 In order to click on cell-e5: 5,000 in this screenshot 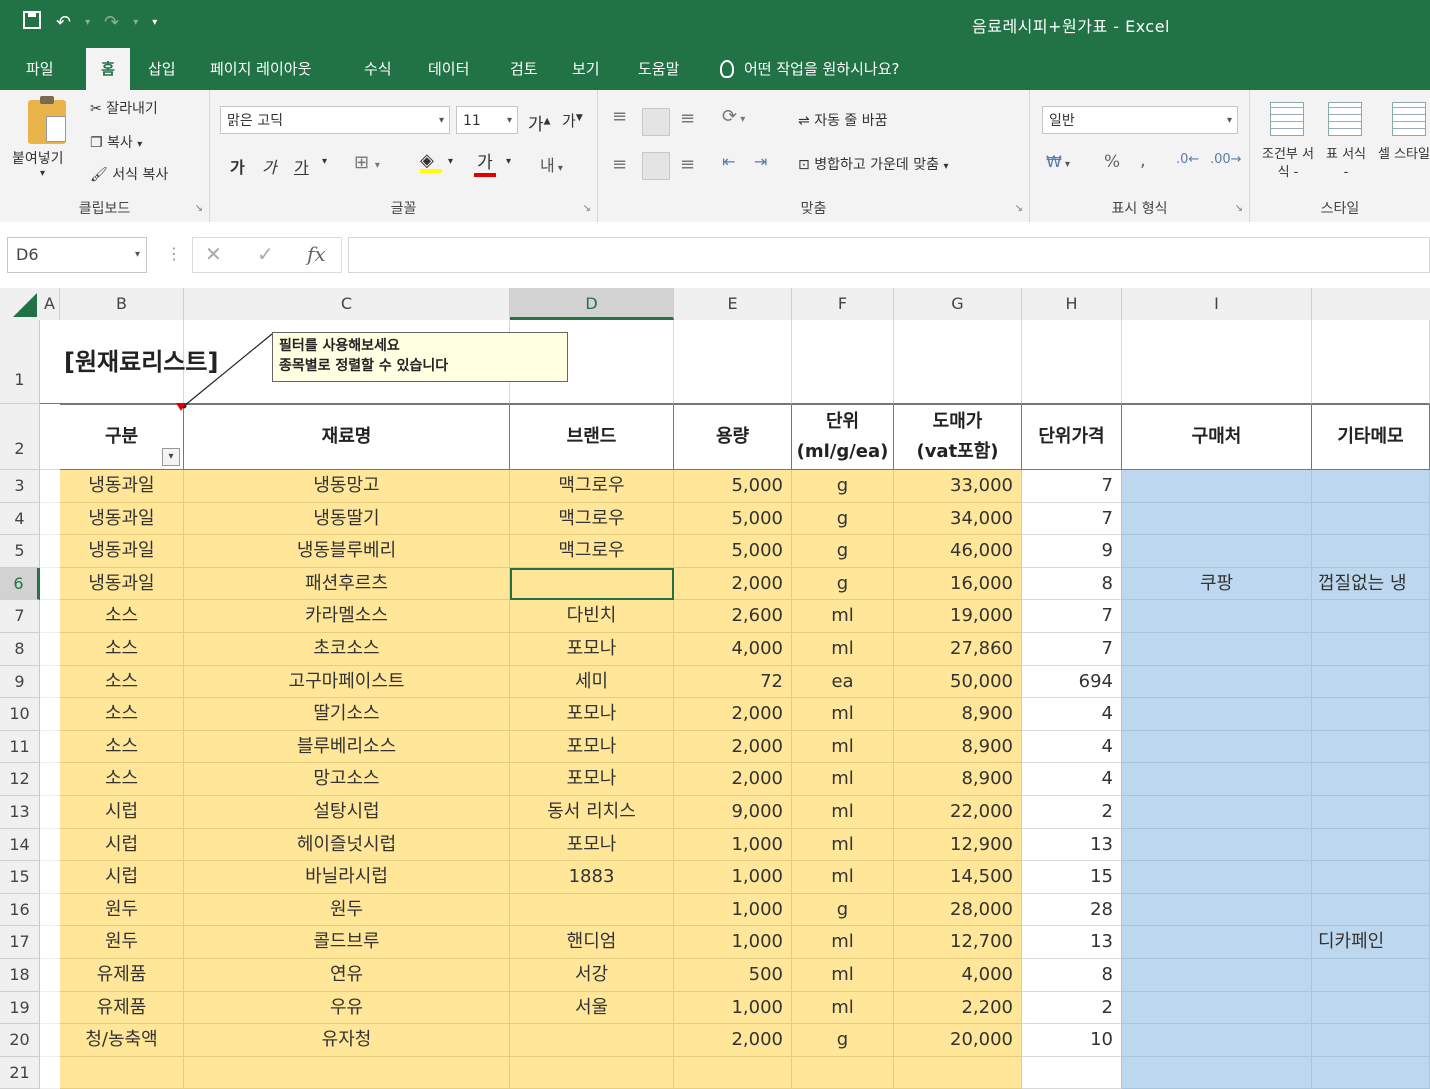, I will do `click(733, 551)`.